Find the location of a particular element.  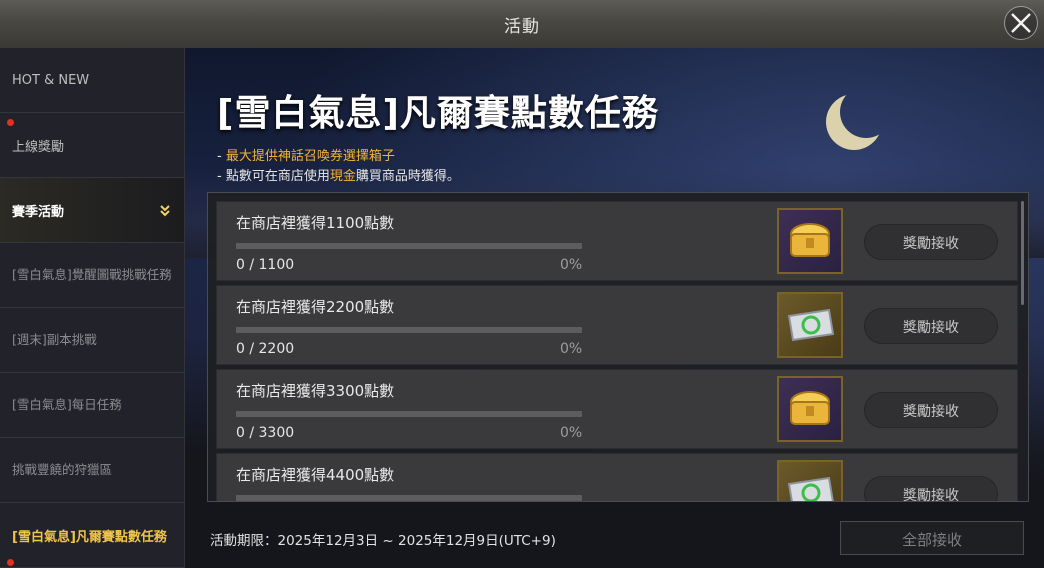

mission-label: 在商店裡獲得1100點數 is located at coordinates (315, 223).